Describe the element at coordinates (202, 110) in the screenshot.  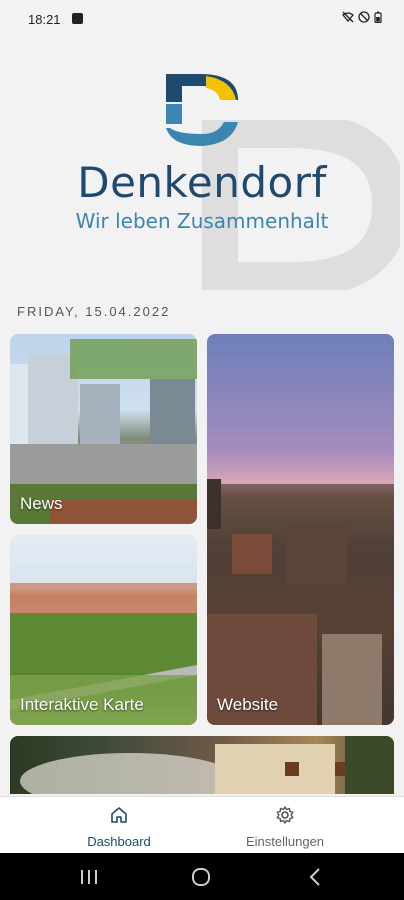
I see `denkendorf-logo-mark` at that location.